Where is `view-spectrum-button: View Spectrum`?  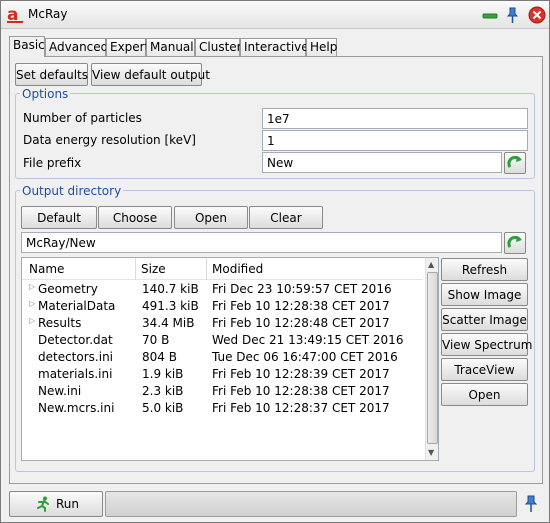 view-spectrum-button: View Spectrum is located at coordinates (486, 344).